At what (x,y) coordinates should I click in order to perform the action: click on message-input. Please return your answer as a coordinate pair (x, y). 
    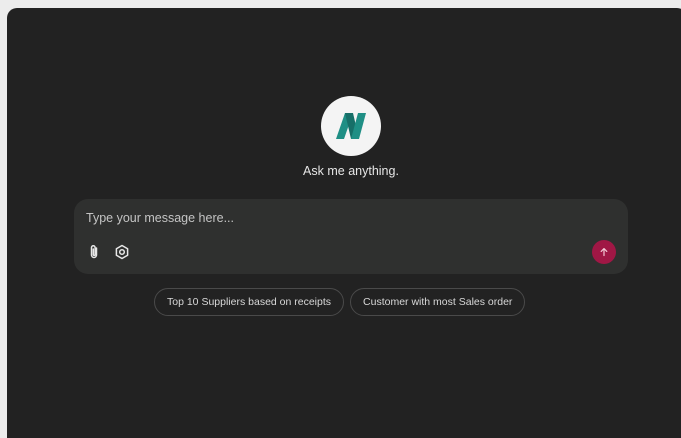
    Looking at the image, I should click on (336, 218).